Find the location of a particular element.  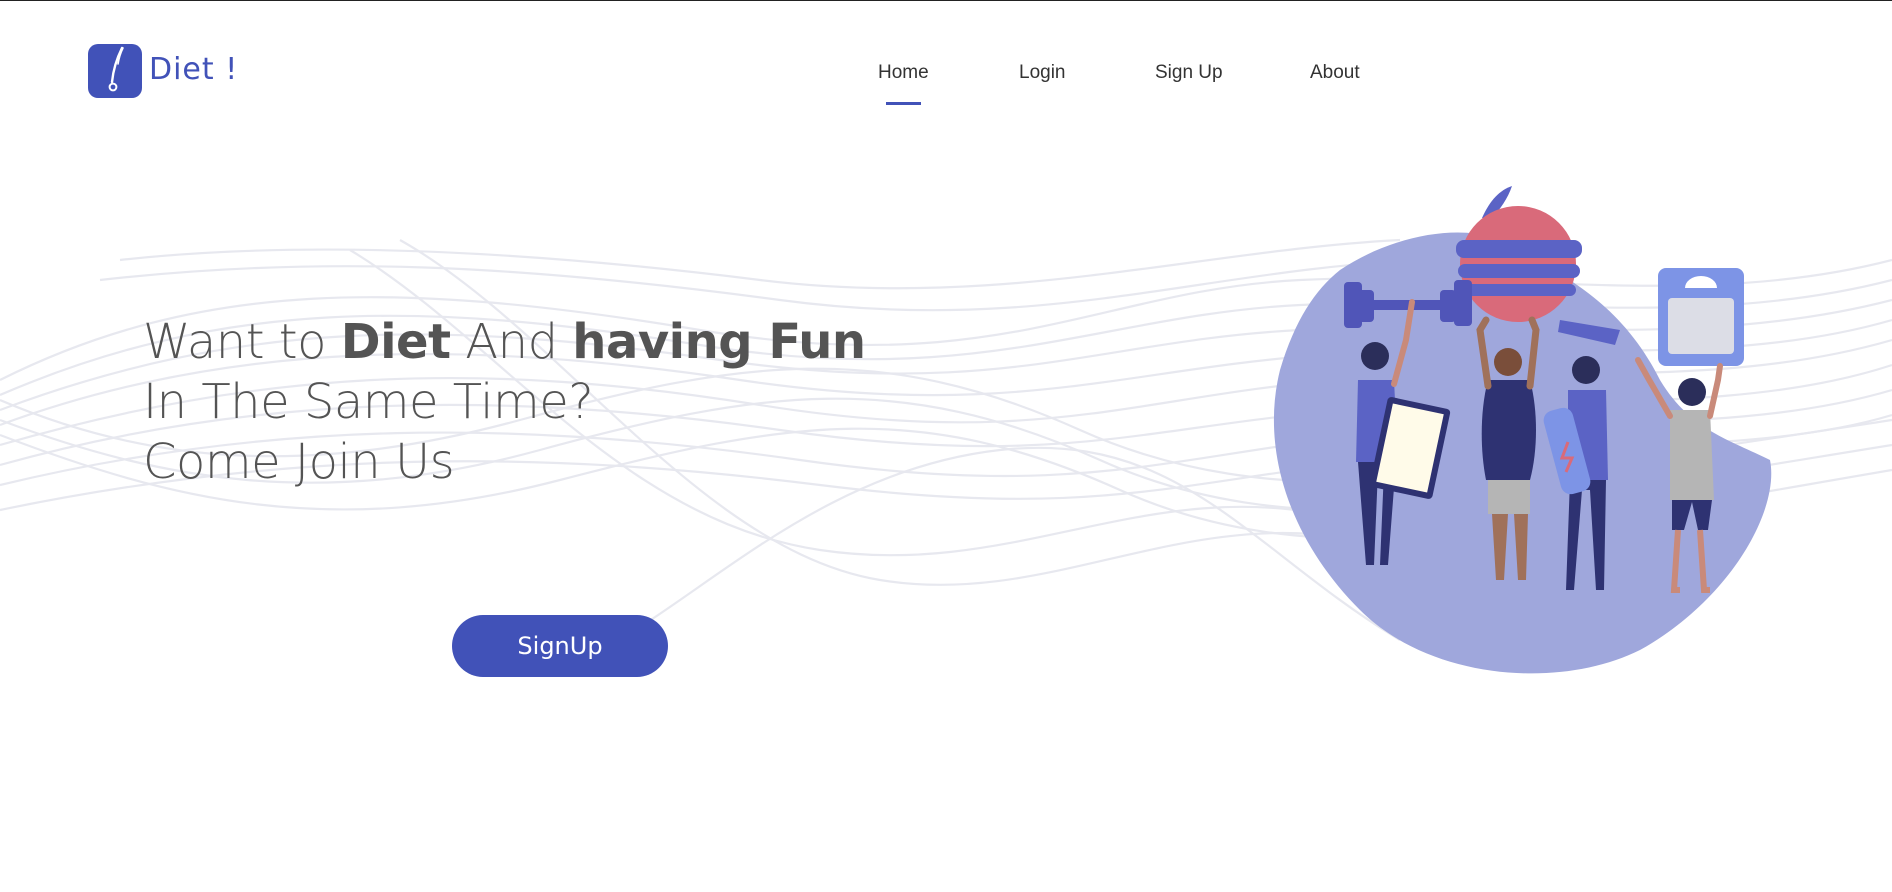

top-border is located at coordinates (946, 0).